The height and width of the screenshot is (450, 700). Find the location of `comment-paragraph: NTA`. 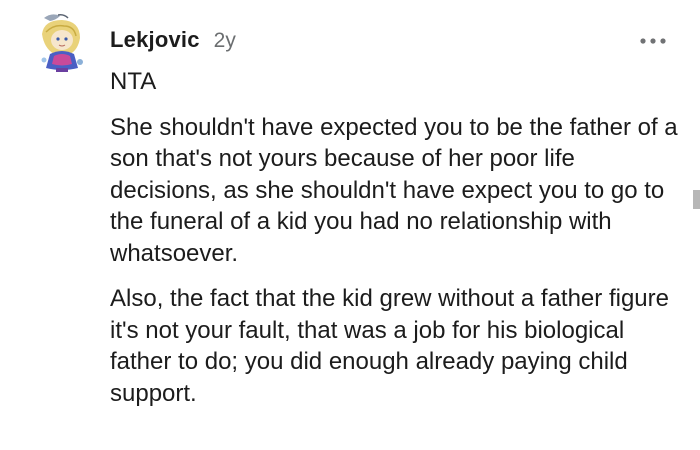

comment-paragraph: NTA is located at coordinates (133, 81).